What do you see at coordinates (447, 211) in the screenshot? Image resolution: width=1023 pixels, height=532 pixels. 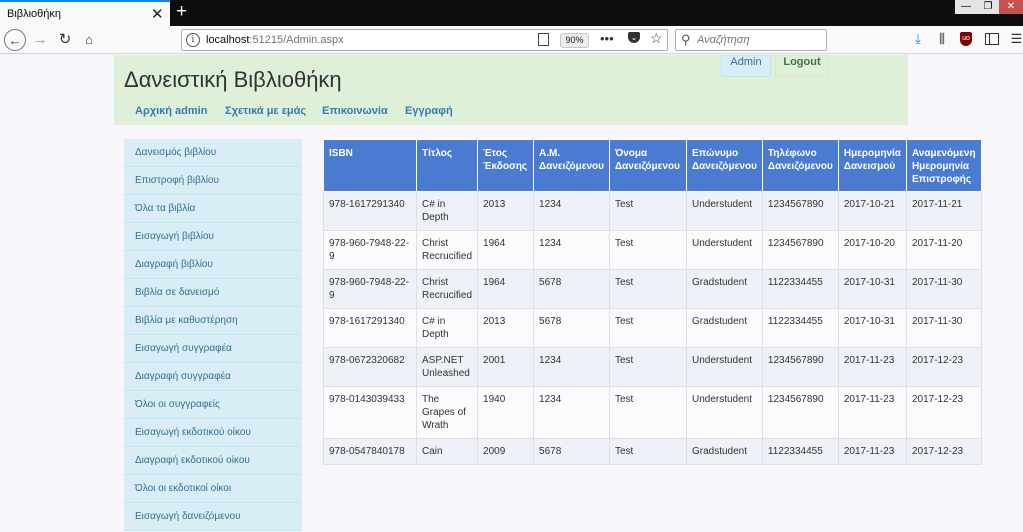 I see `table-cell: C# in Depth` at bounding box center [447, 211].